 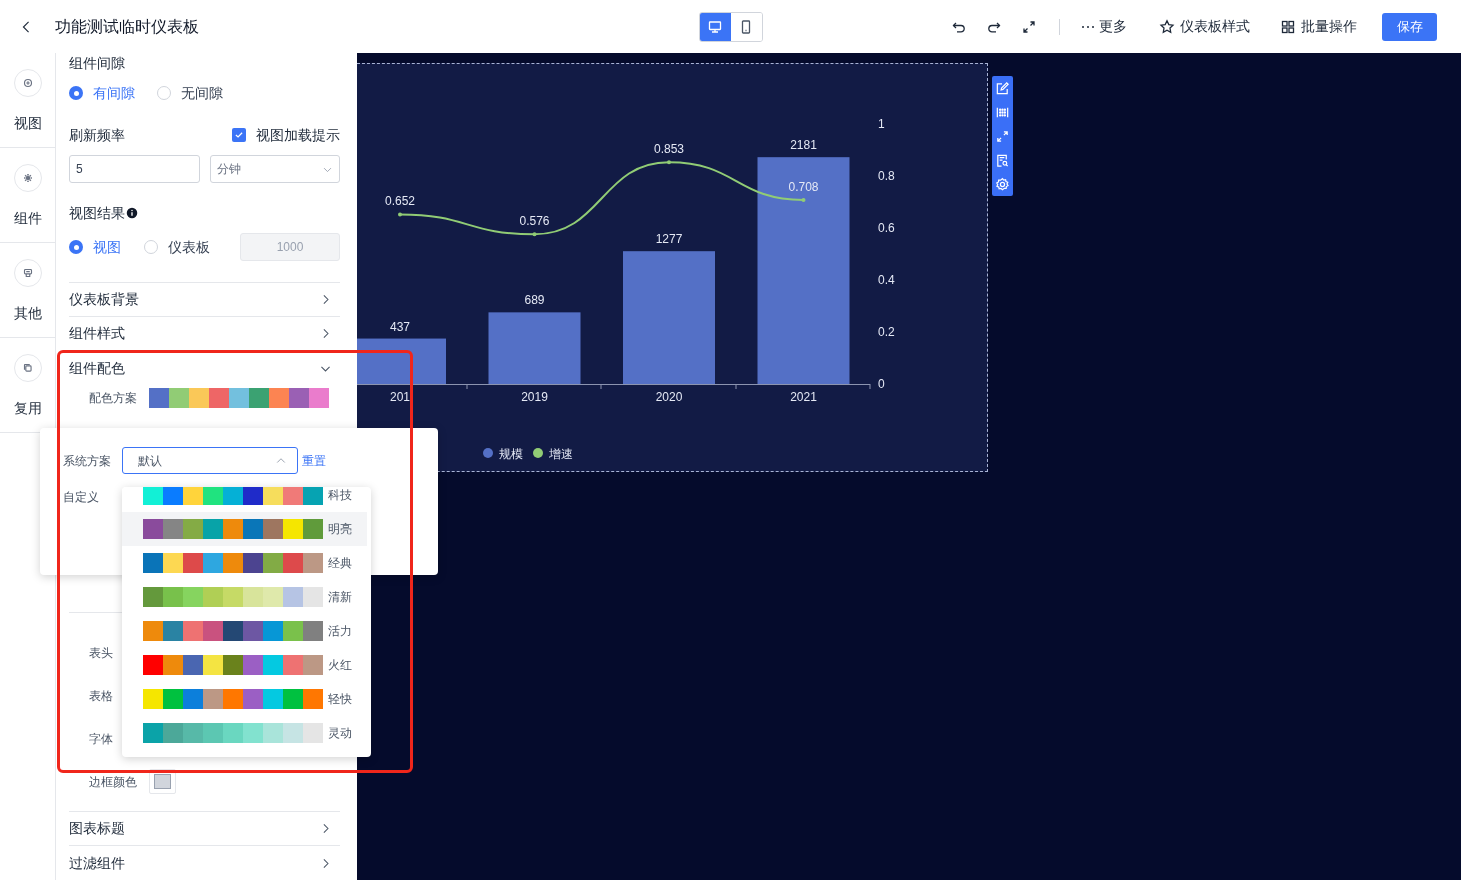 What do you see at coordinates (204, 829) in the screenshot?
I see `collapse-header: 图表标题` at bounding box center [204, 829].